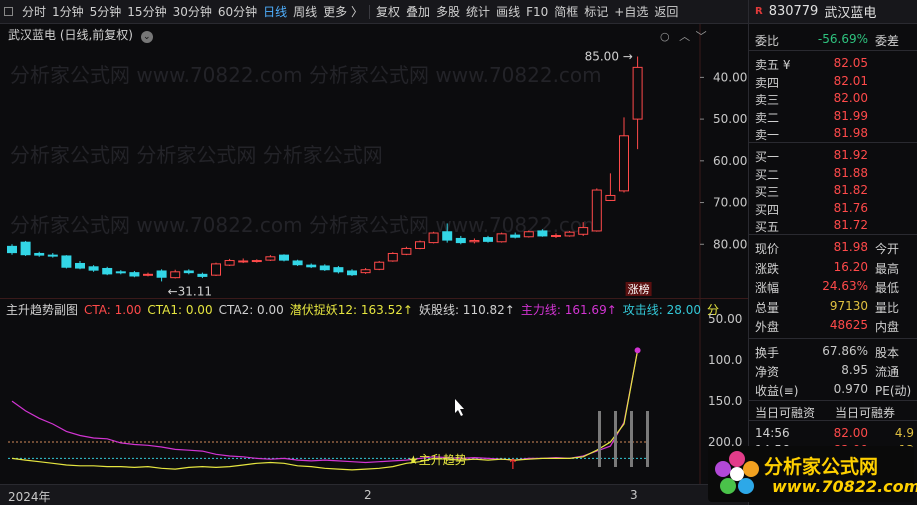 This screenshot has width=917, height=505. What do you see at coordinates (833, 389) in the screenshot?
I see `stat2-row: 收益(≡) 0.970 PE(动)` at bounding box center [833, 389].